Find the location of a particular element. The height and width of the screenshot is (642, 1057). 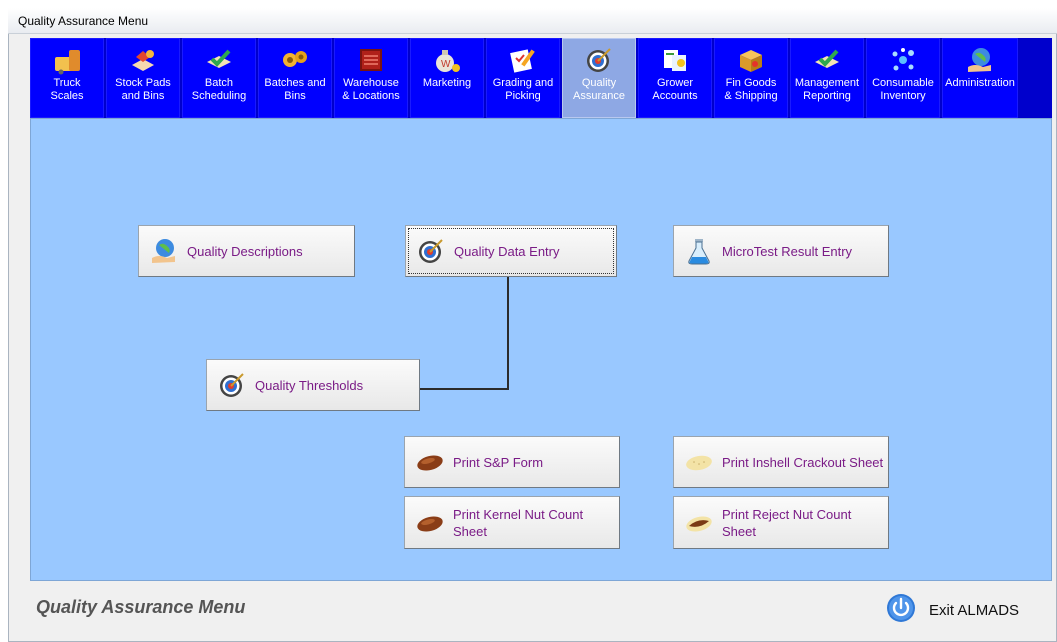

truck-scales-icon is located at coordinates (67, 60).